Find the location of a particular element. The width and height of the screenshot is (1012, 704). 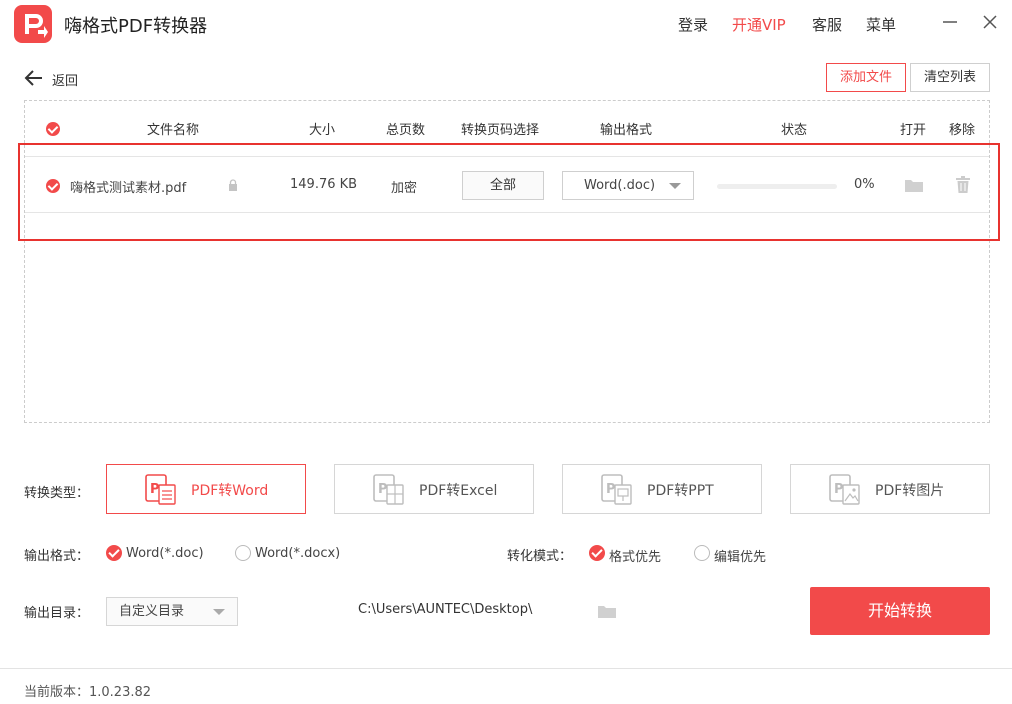

pdf-word-icon: P is located at coordinates (160, 489).